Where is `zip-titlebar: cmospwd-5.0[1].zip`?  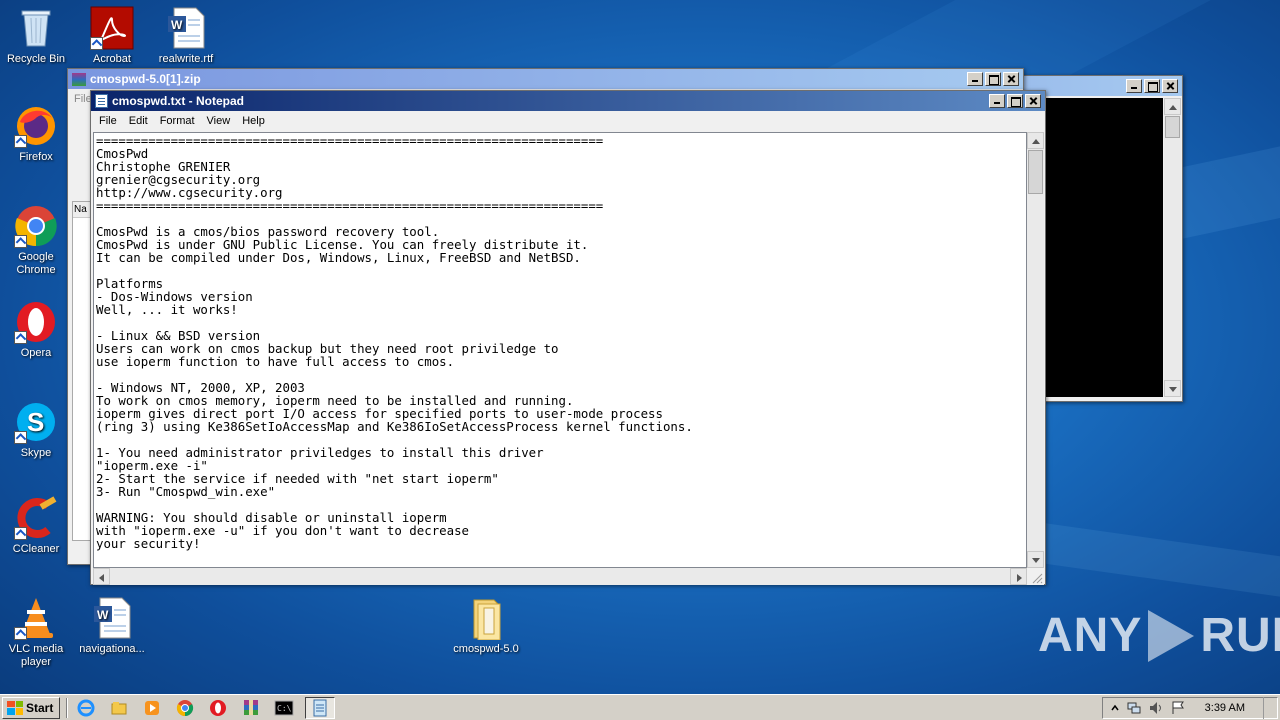
zip-titlebar: cmospwd-5.0[1].zip is located at coordinates (545, 79).